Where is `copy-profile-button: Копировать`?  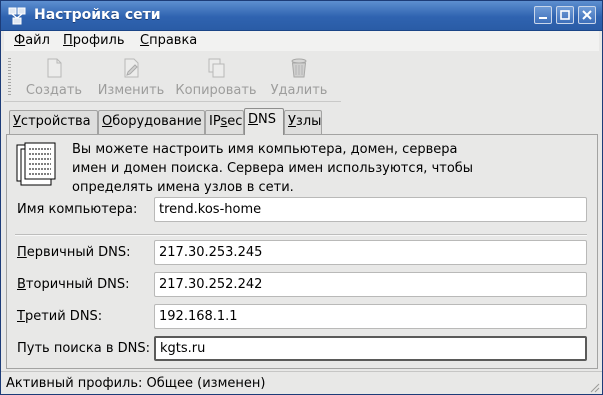
copy-profile-button: Копировать is located at coordinates (216, 76).